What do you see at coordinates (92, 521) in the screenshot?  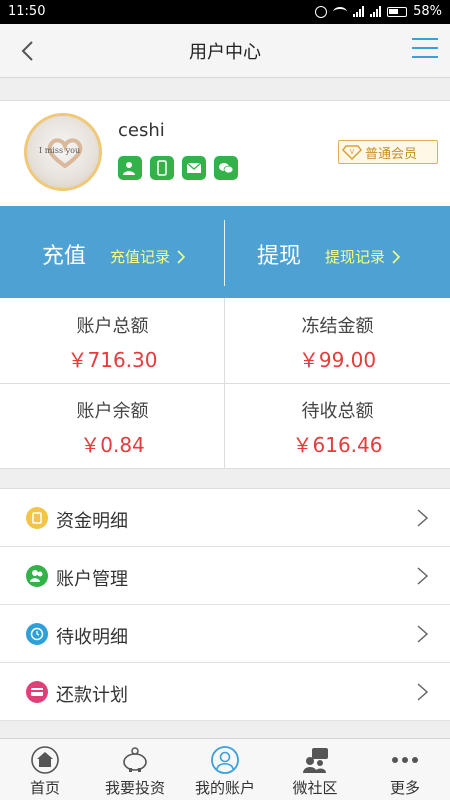 I see `menu-item-label: 资金明细` at bounding box center [92, 521].